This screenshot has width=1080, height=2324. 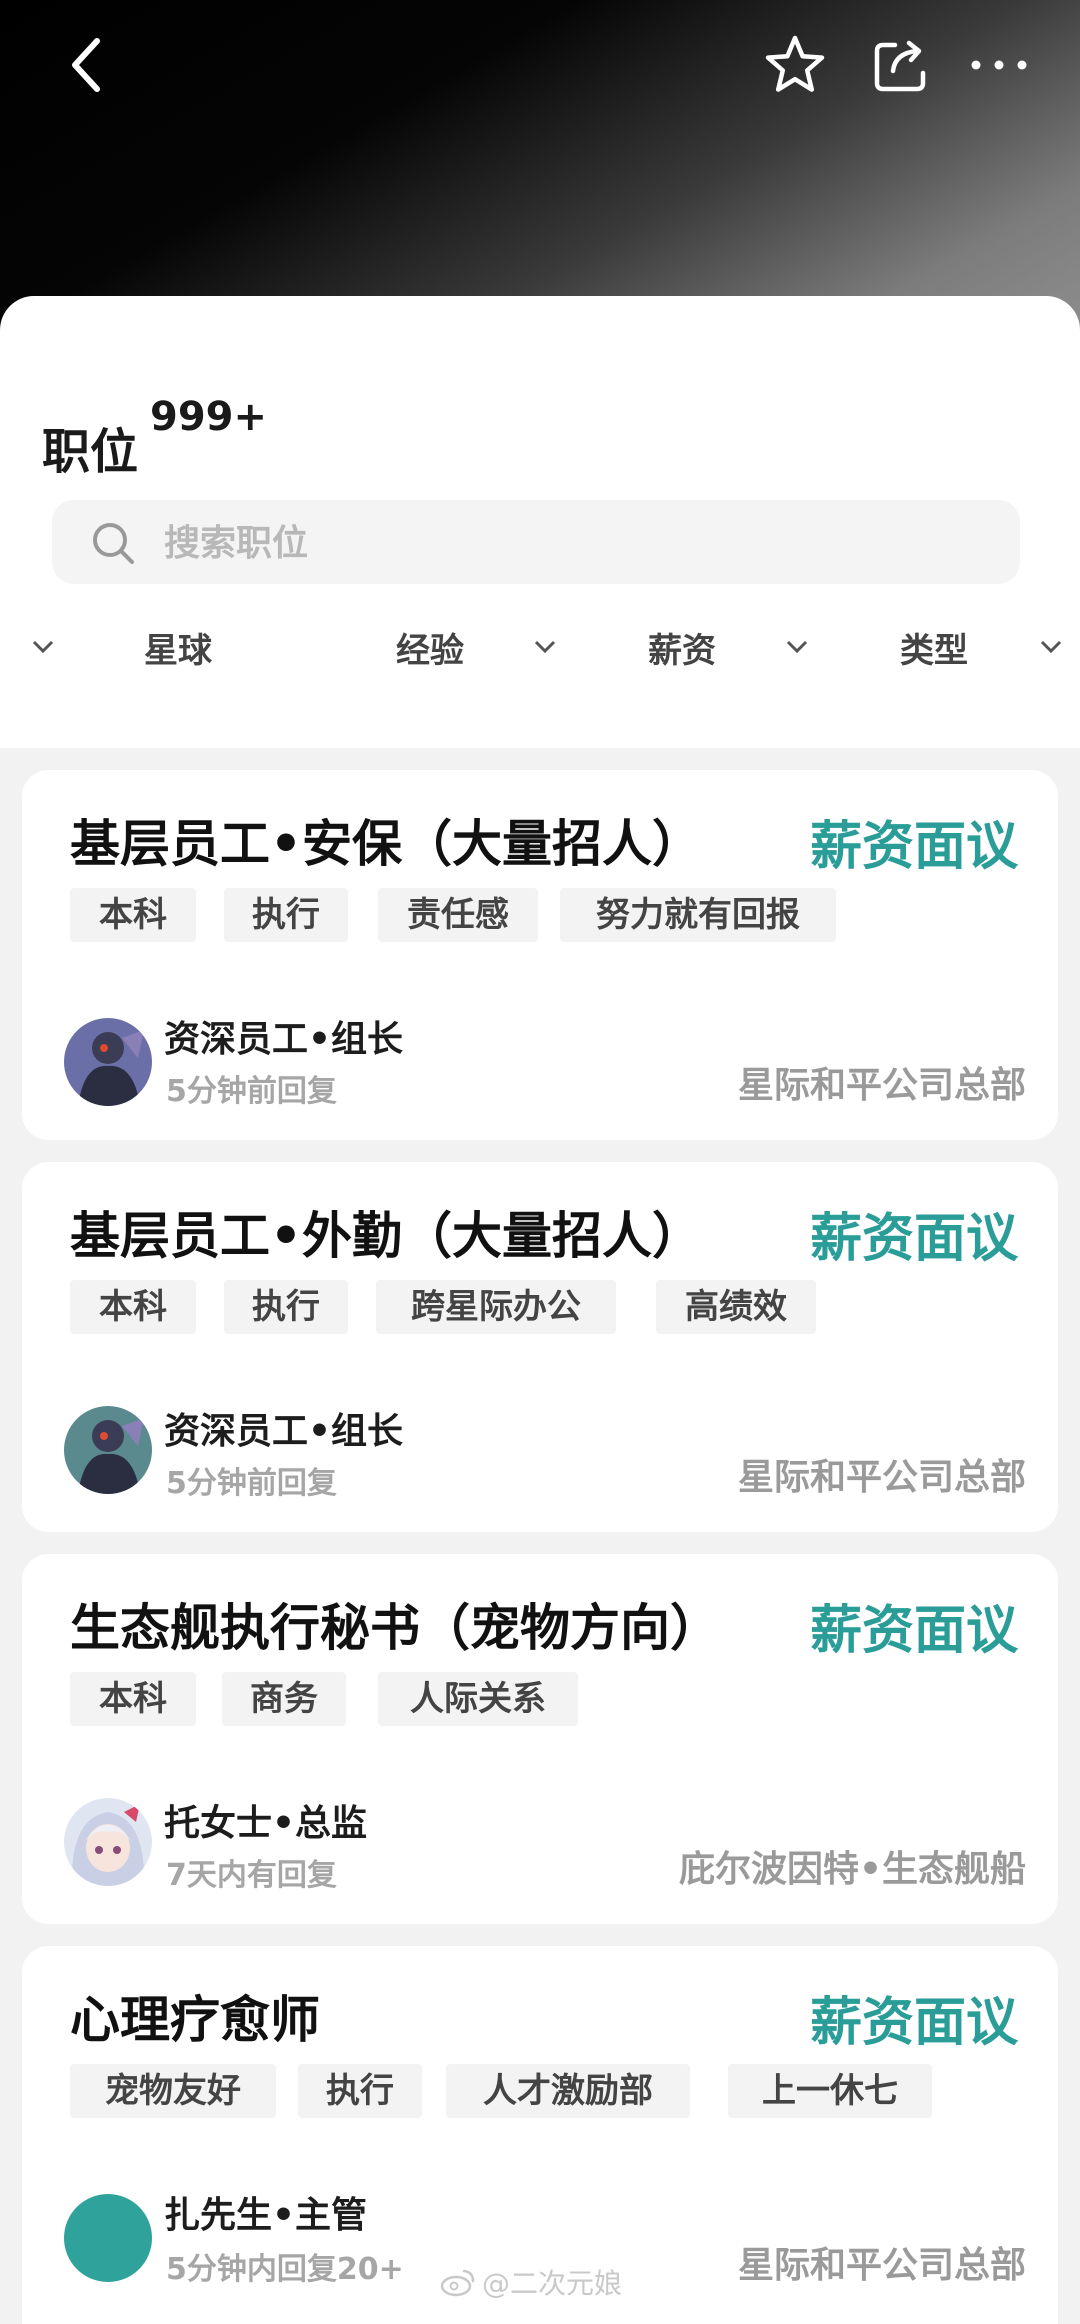 I want to click on job-title: 心理疗愈师, so click(x=195, y=2020).